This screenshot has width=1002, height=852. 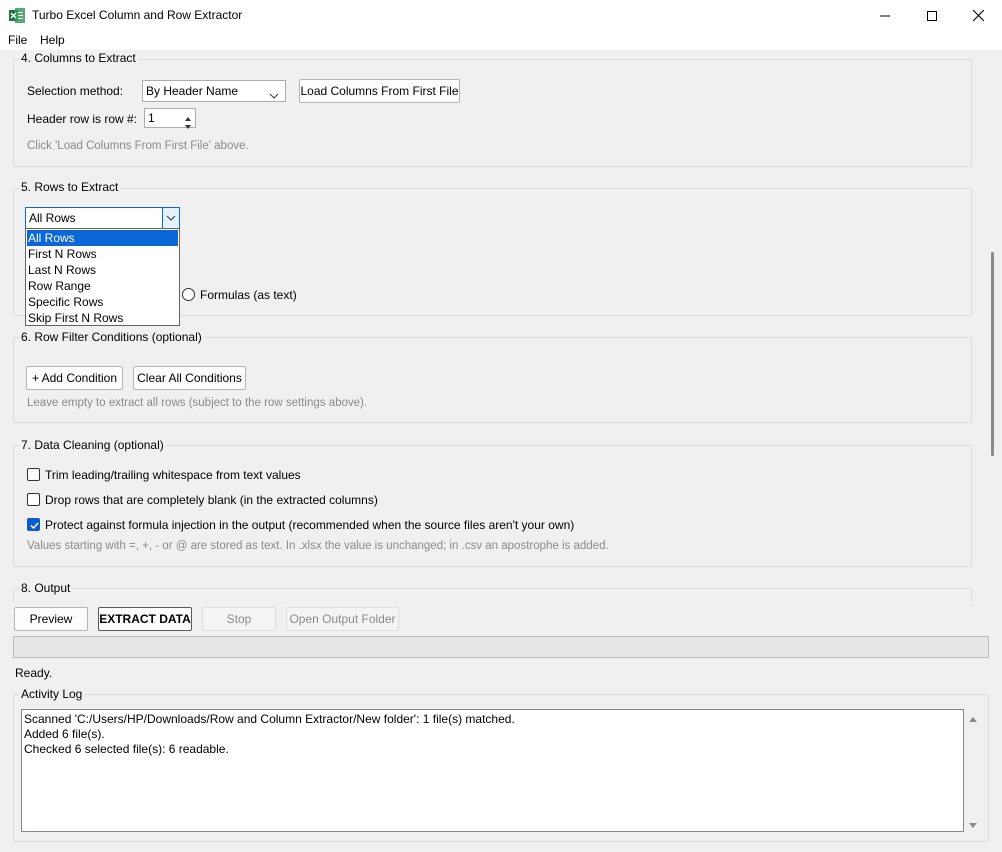 What do you see at coordinates (932, 15) in the screenshot?
I see `maximize-button` at bounding box center [932, 15].